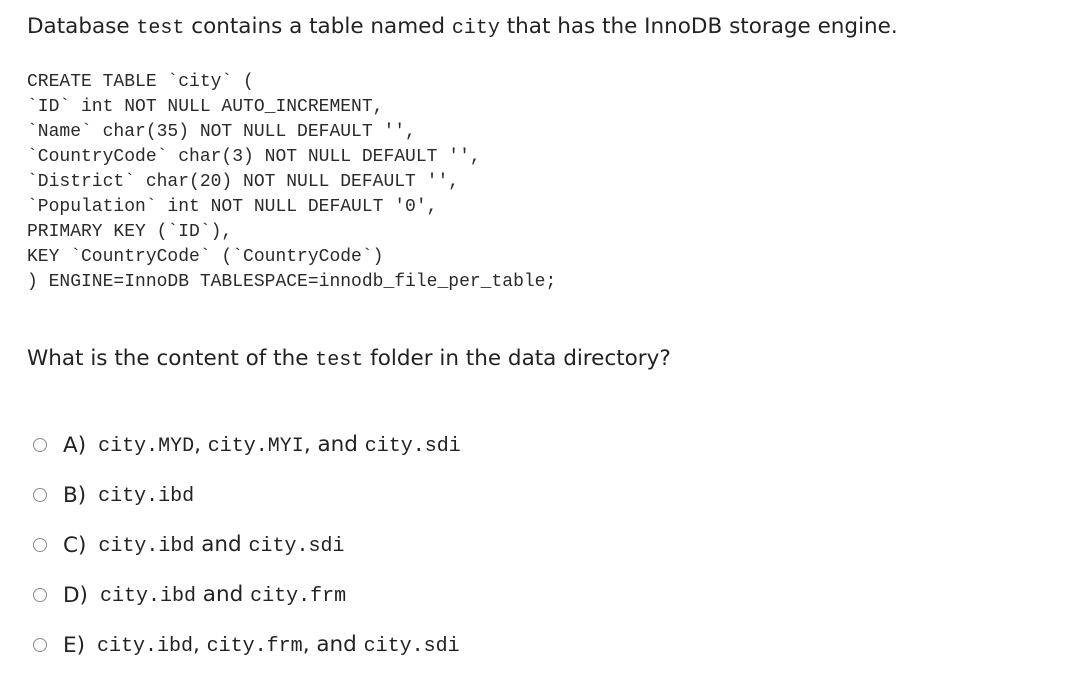 This screenshot has height=674, width=1086. What do you see at coordinates (40, 595) in the screenshot?
I see `radio-button-d` at bounding box center [40, 595].